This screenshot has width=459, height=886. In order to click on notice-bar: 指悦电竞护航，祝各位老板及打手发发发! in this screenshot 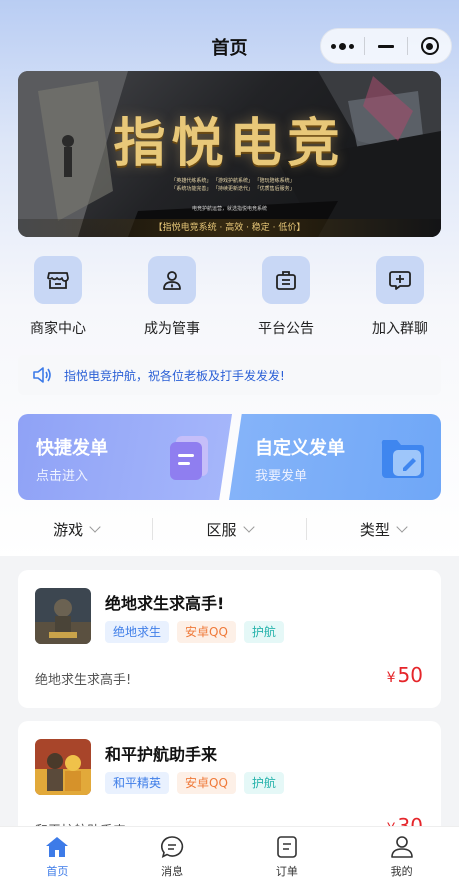, I will do `click(229, 375)`.